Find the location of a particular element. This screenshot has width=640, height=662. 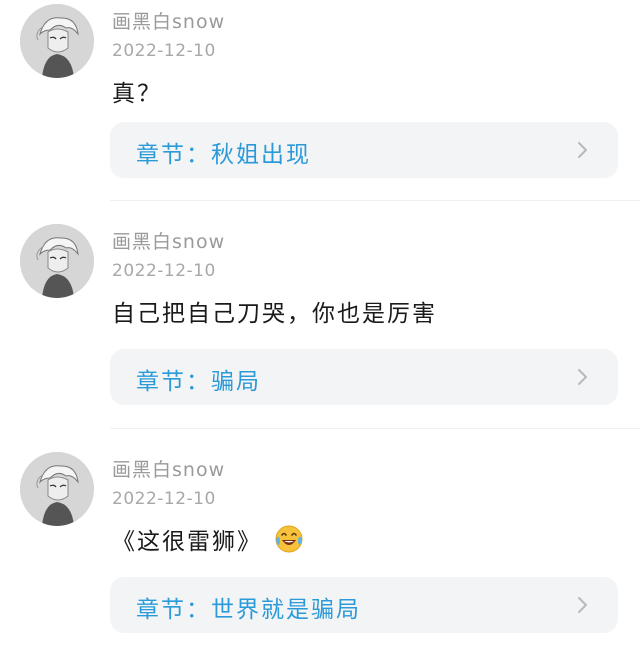

chapter-link-card: 章节：骗局 is located at coordinates (364, 377).